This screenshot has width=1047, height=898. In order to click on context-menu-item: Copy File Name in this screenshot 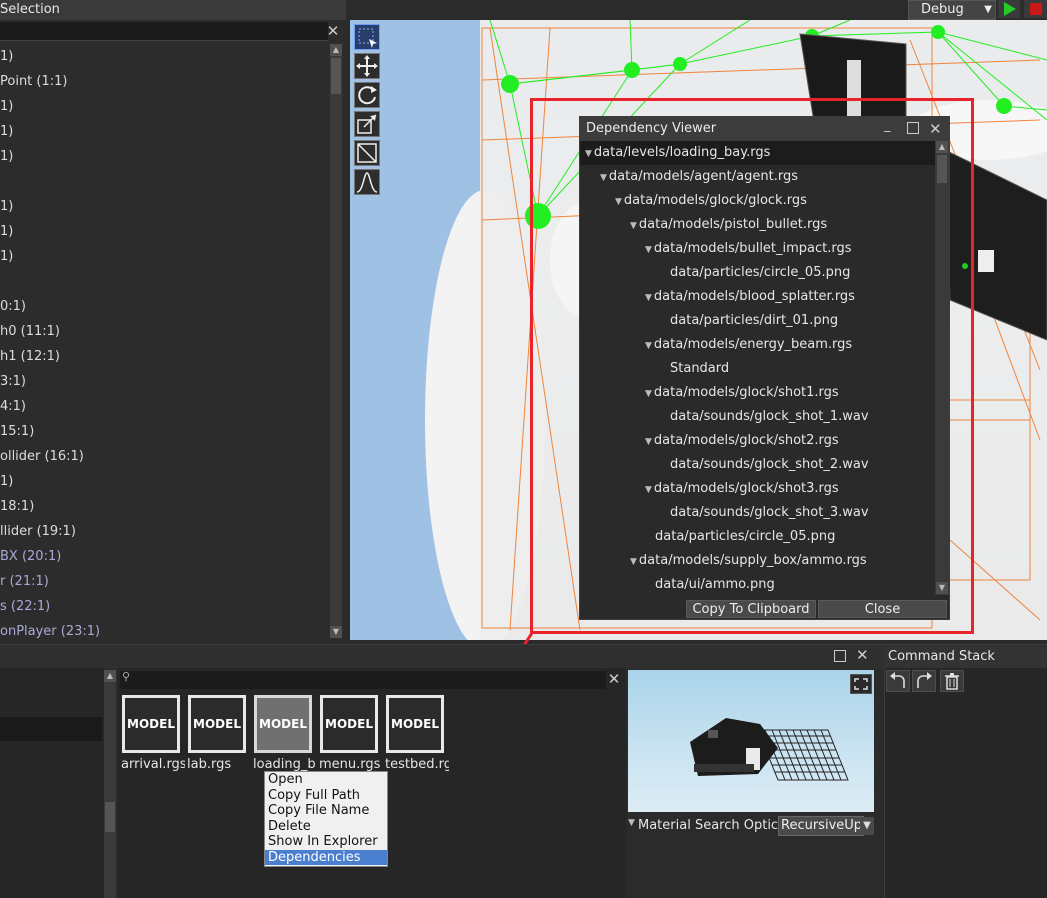, I will do `click(326, 811)`.